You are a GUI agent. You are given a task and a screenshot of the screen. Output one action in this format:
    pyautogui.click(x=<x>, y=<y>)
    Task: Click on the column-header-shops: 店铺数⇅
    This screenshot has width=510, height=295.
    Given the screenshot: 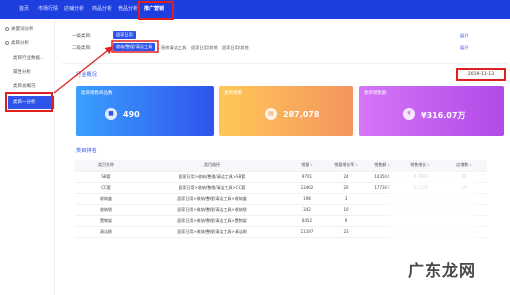 What is the action you would take?
    pyautogui.click(x=464, y=166)
    